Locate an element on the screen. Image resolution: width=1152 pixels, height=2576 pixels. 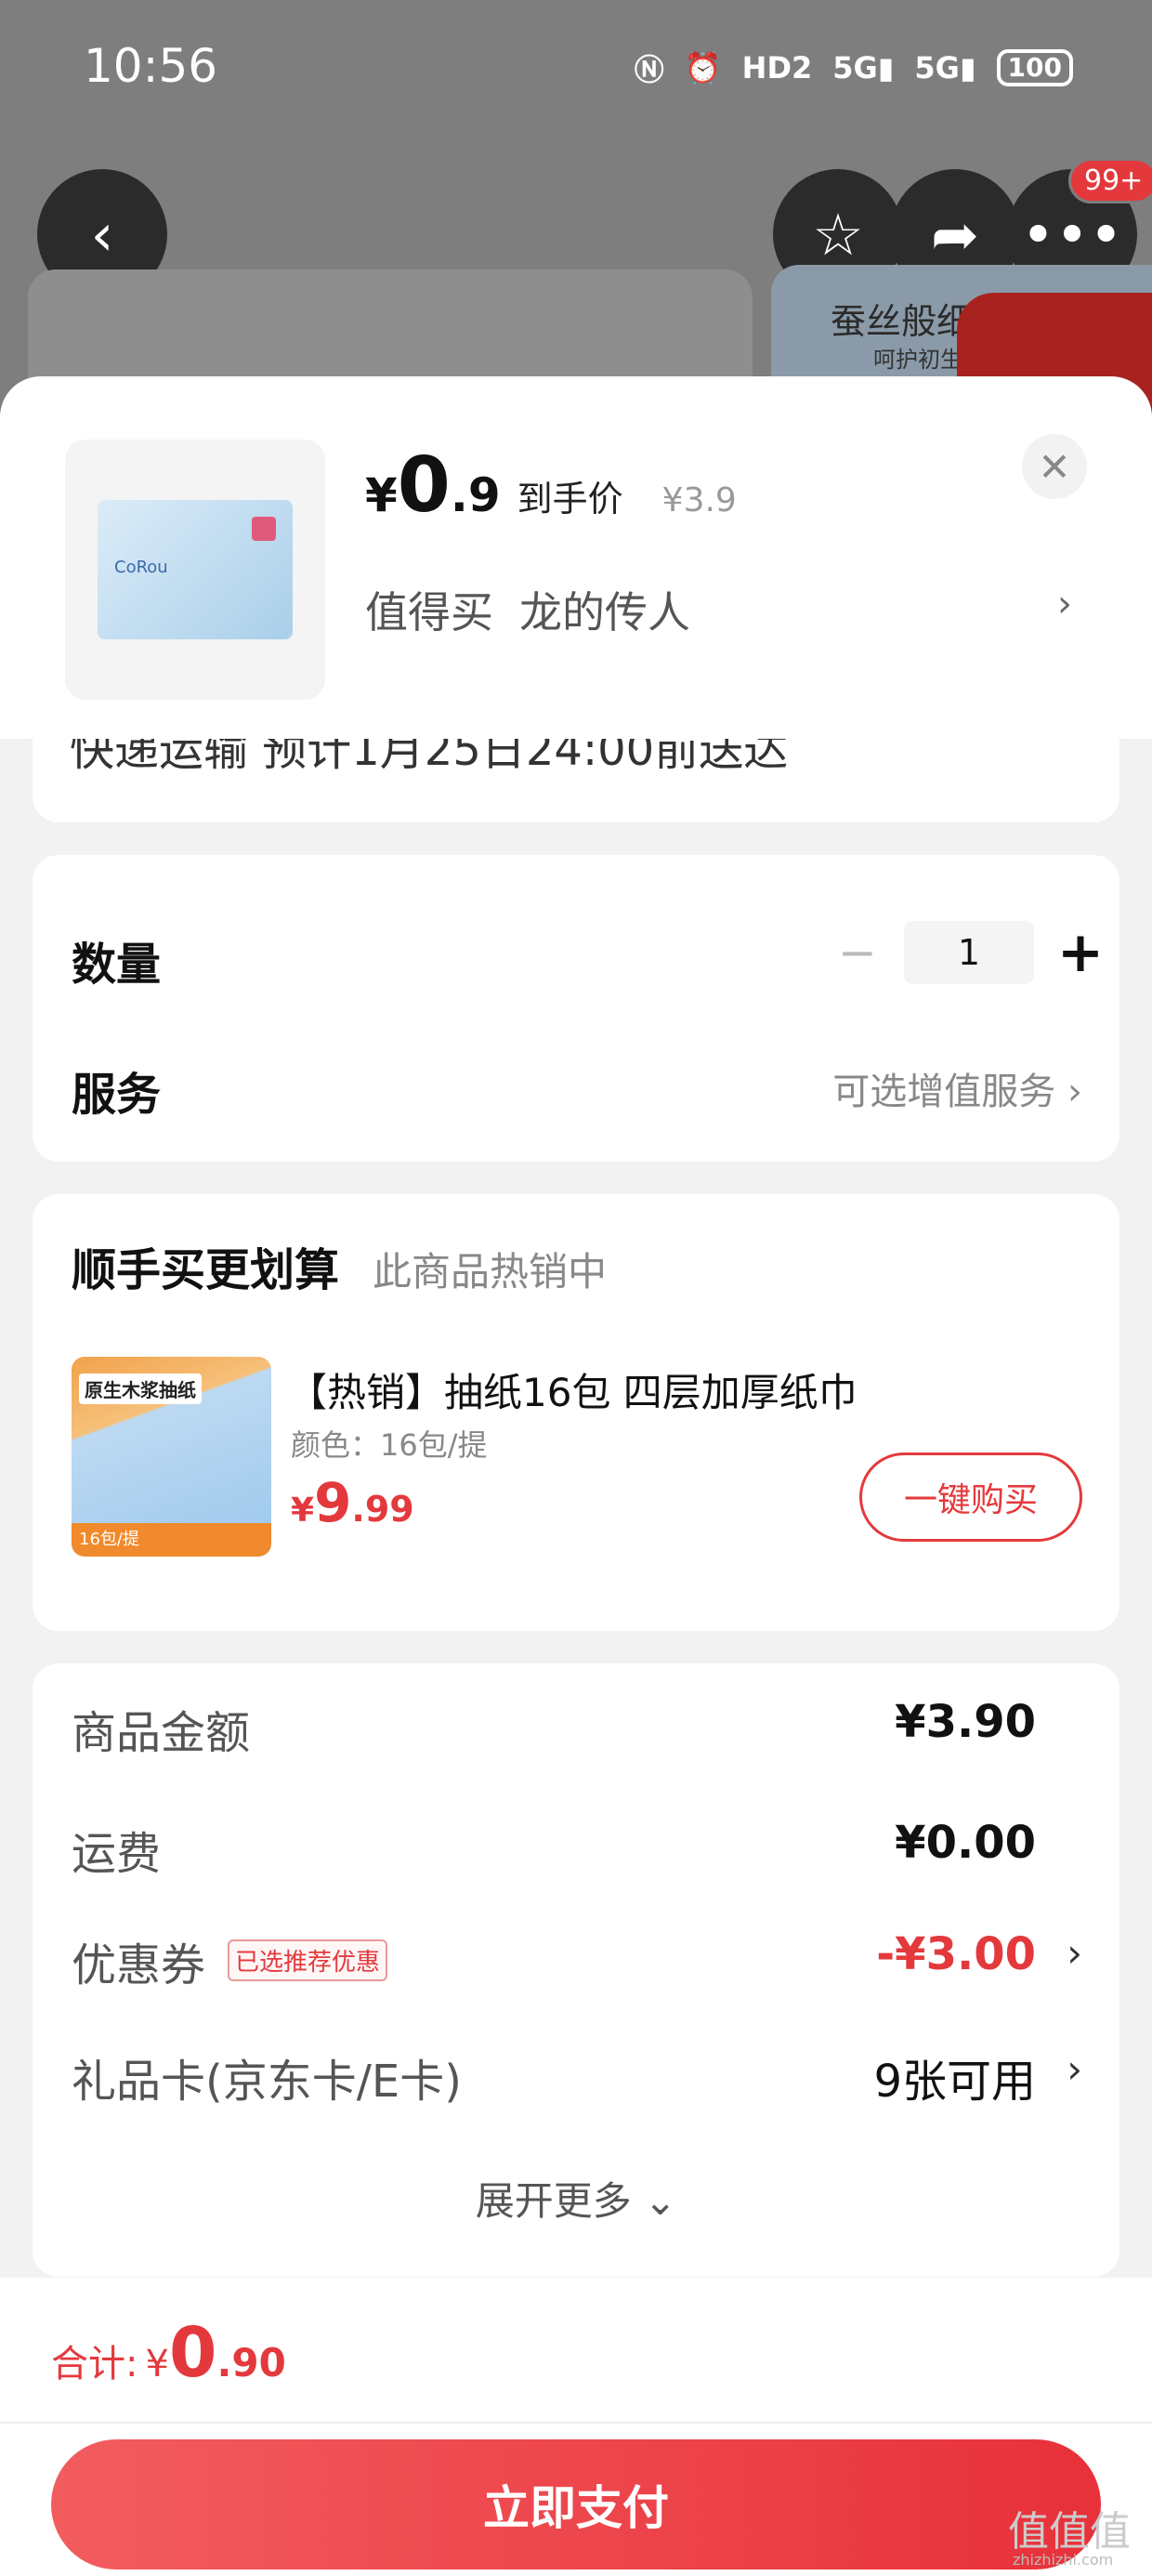
message-count-badge: 99+ is located at coordinates (1110, 181).